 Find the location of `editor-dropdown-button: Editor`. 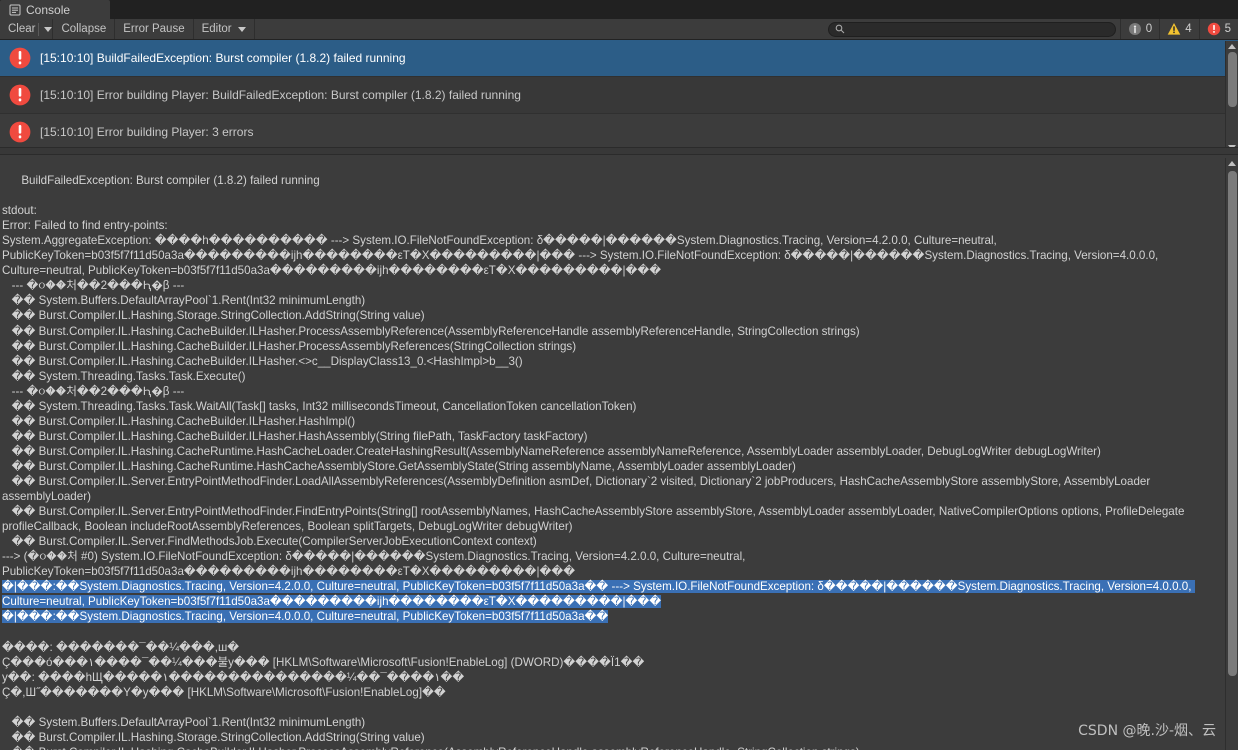

editor-dropdown-button: Editor is located at coordinates (224, 29).